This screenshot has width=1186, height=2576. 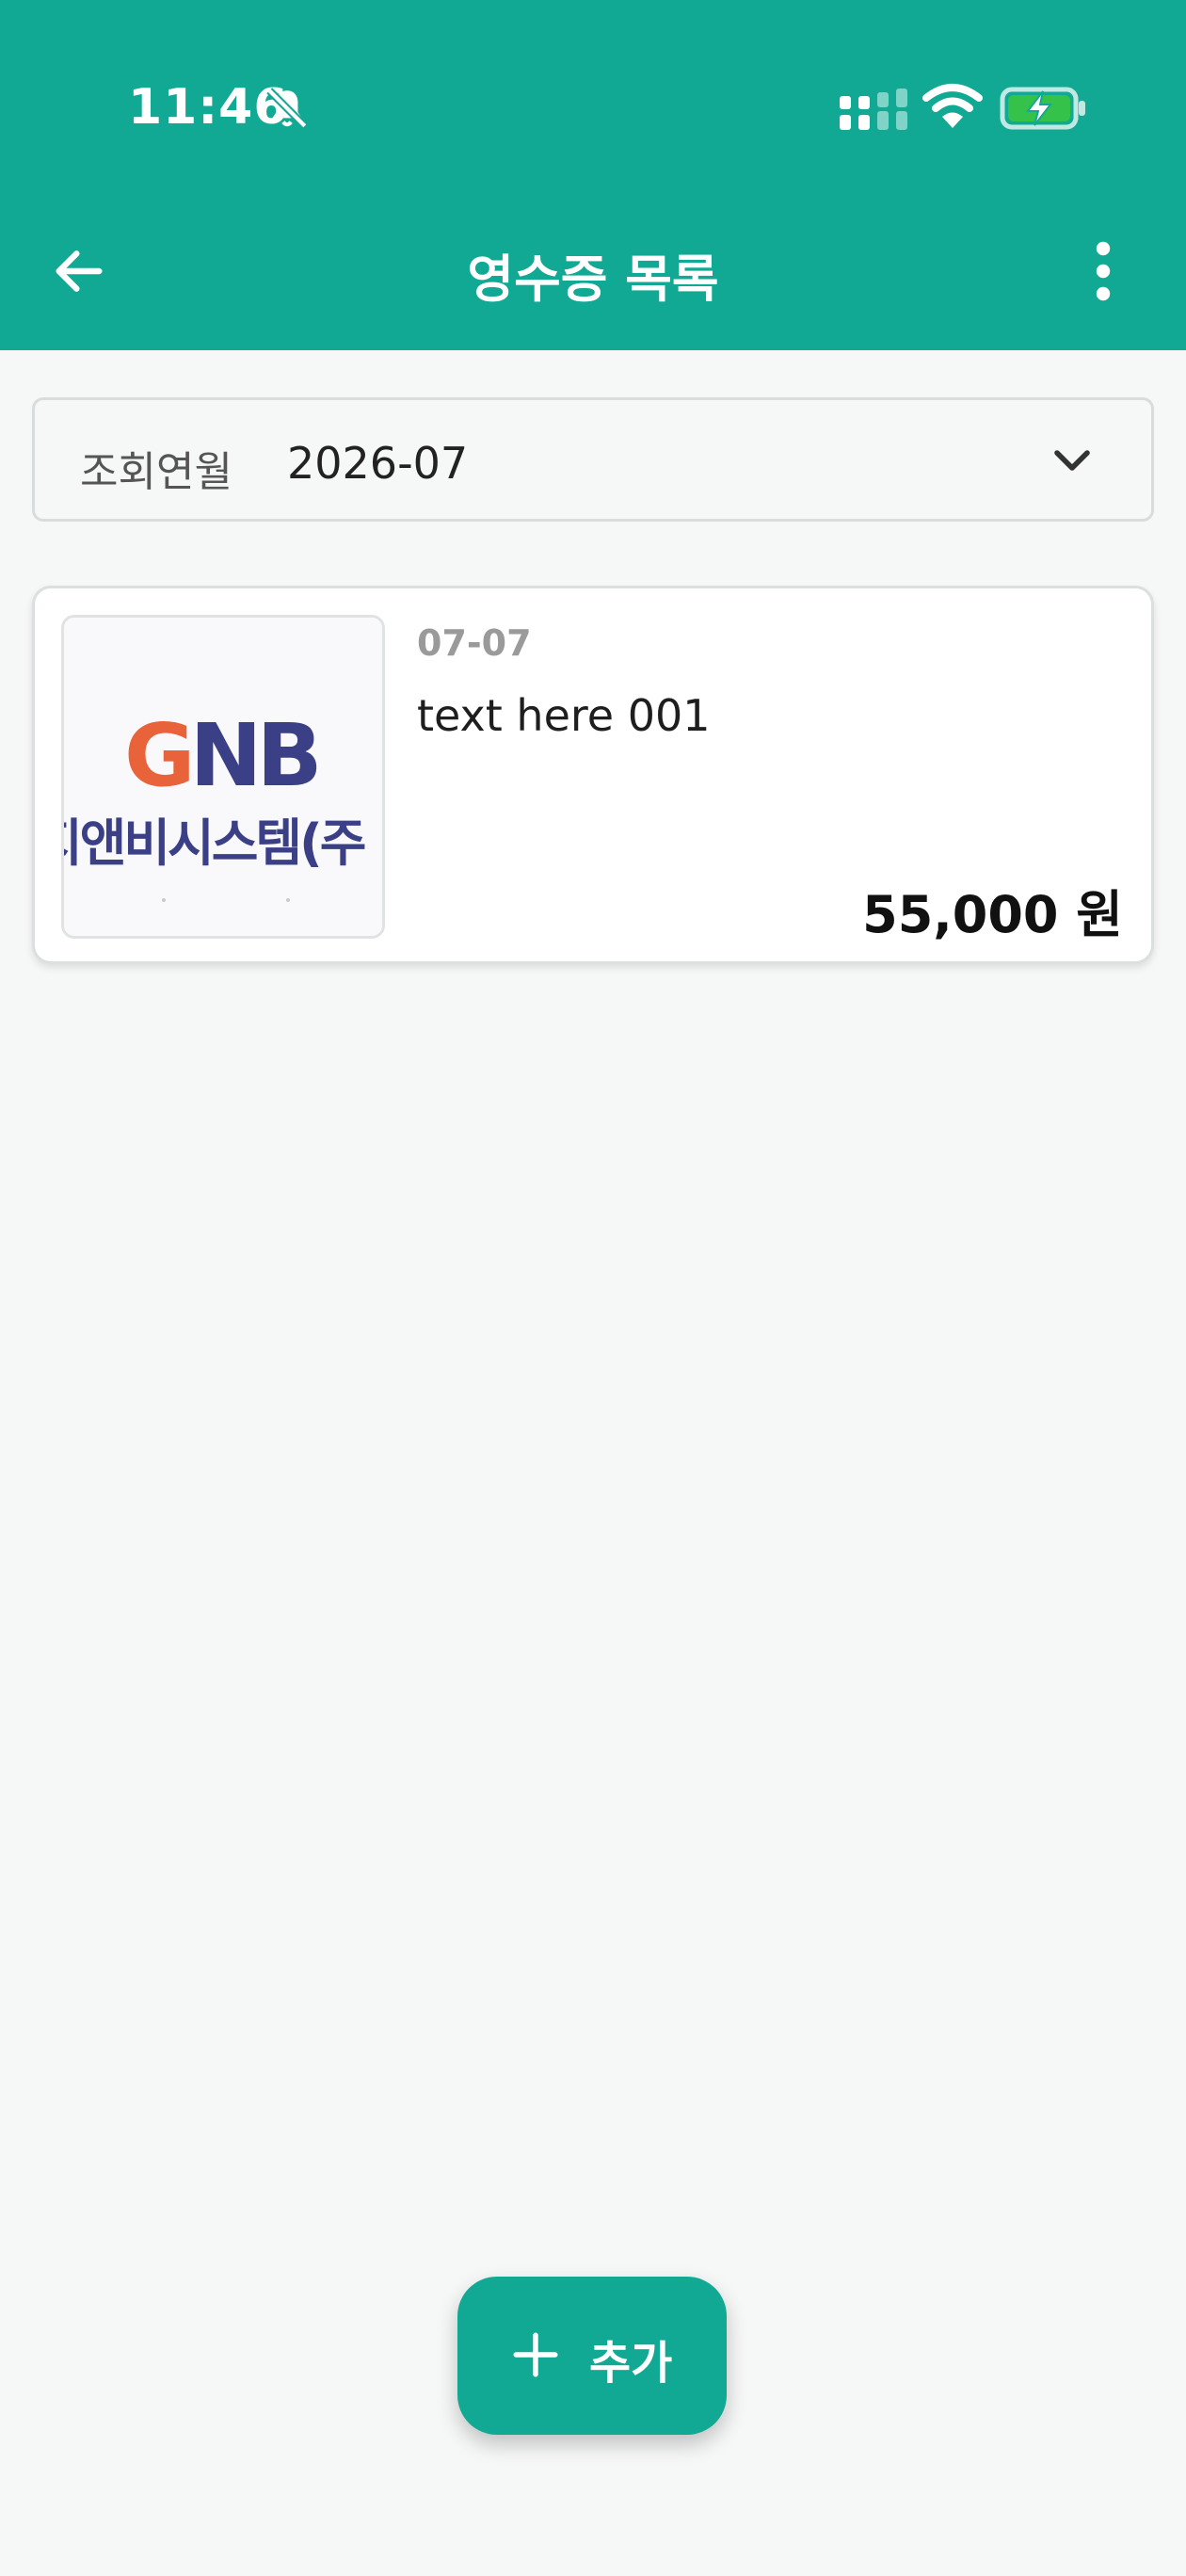 What do you see at coordinates (1072, 460) in the screenshot?
I see `chevron-down-icon` at bounding box center [1072, 460].